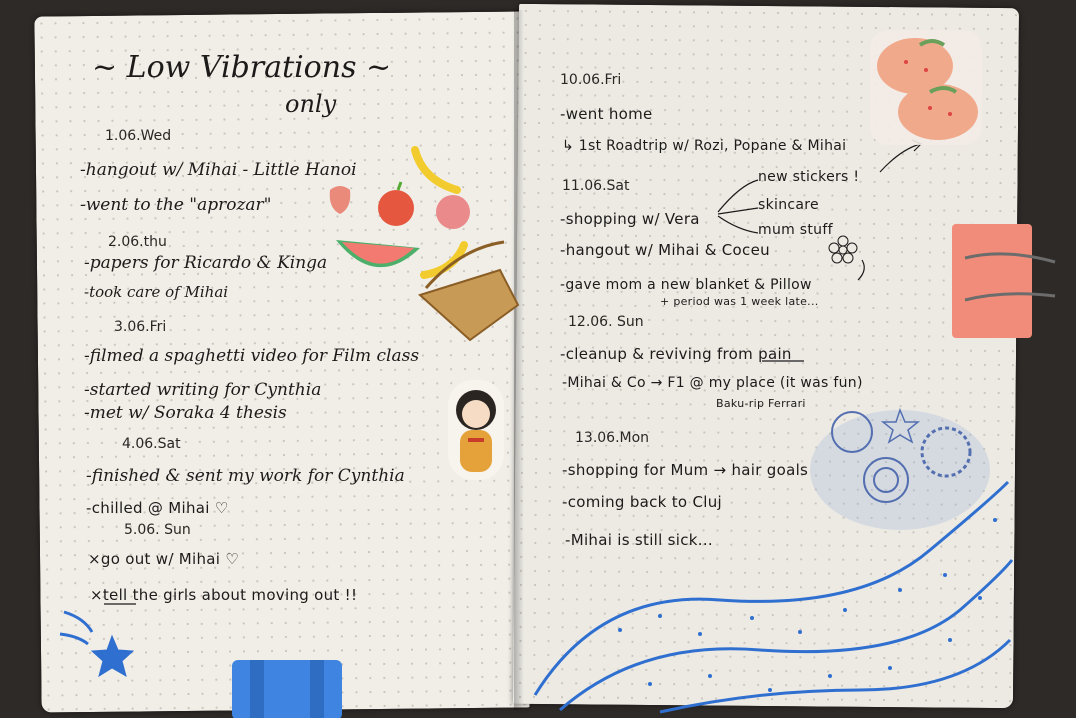 This screenshot has width=1076, height=718. I want to click on list-item: -hangout w/ Mihai & Coceu, so click(665, 250).